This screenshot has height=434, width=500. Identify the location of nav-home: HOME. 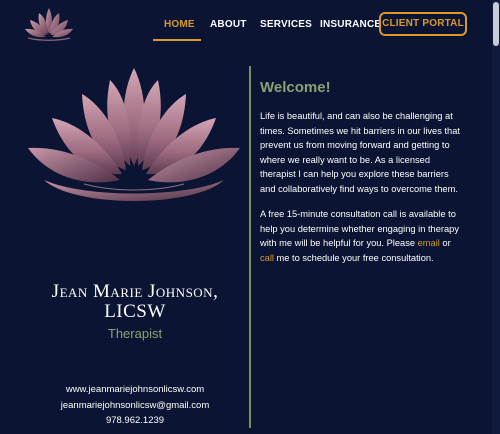
(179, 24).